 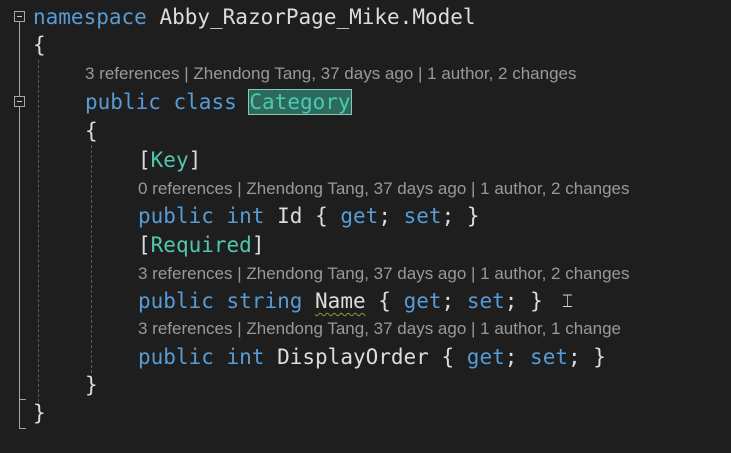 I want to click on property-name-display-order: DisplayOrder, so click(x=353, y=357).